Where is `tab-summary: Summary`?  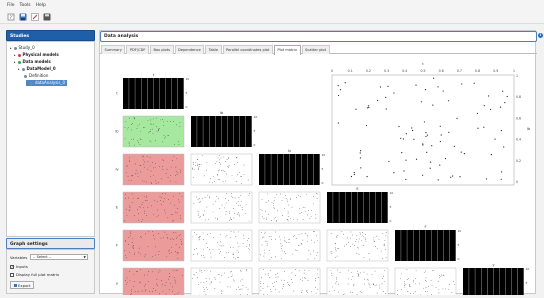 tab-summary: Summary is located at coordinates (113, 49).